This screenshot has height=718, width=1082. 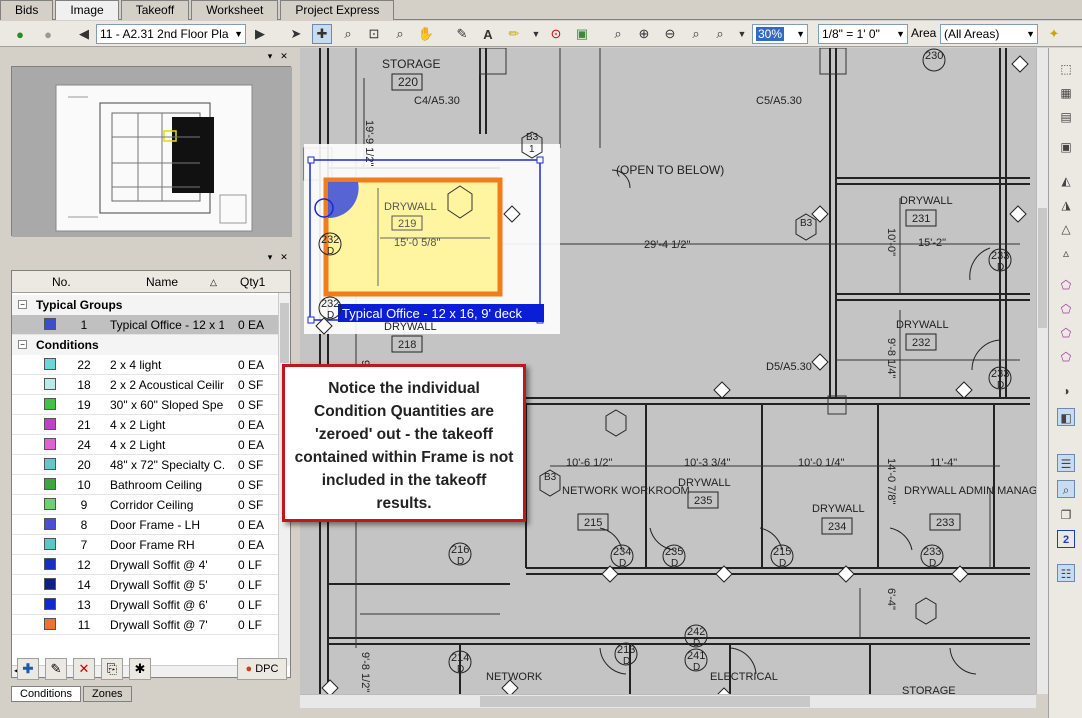 I want to click on record-icon: ⊙, so click(x=556, y=34).